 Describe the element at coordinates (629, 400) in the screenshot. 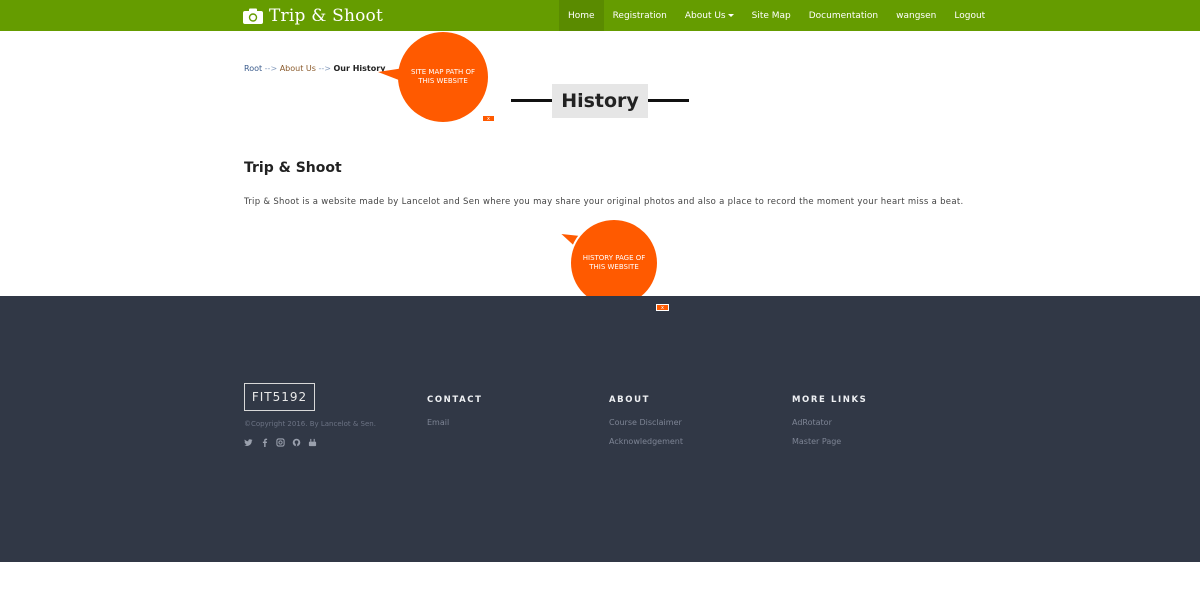

I see `footer-column-title: ABOUT` at that location.